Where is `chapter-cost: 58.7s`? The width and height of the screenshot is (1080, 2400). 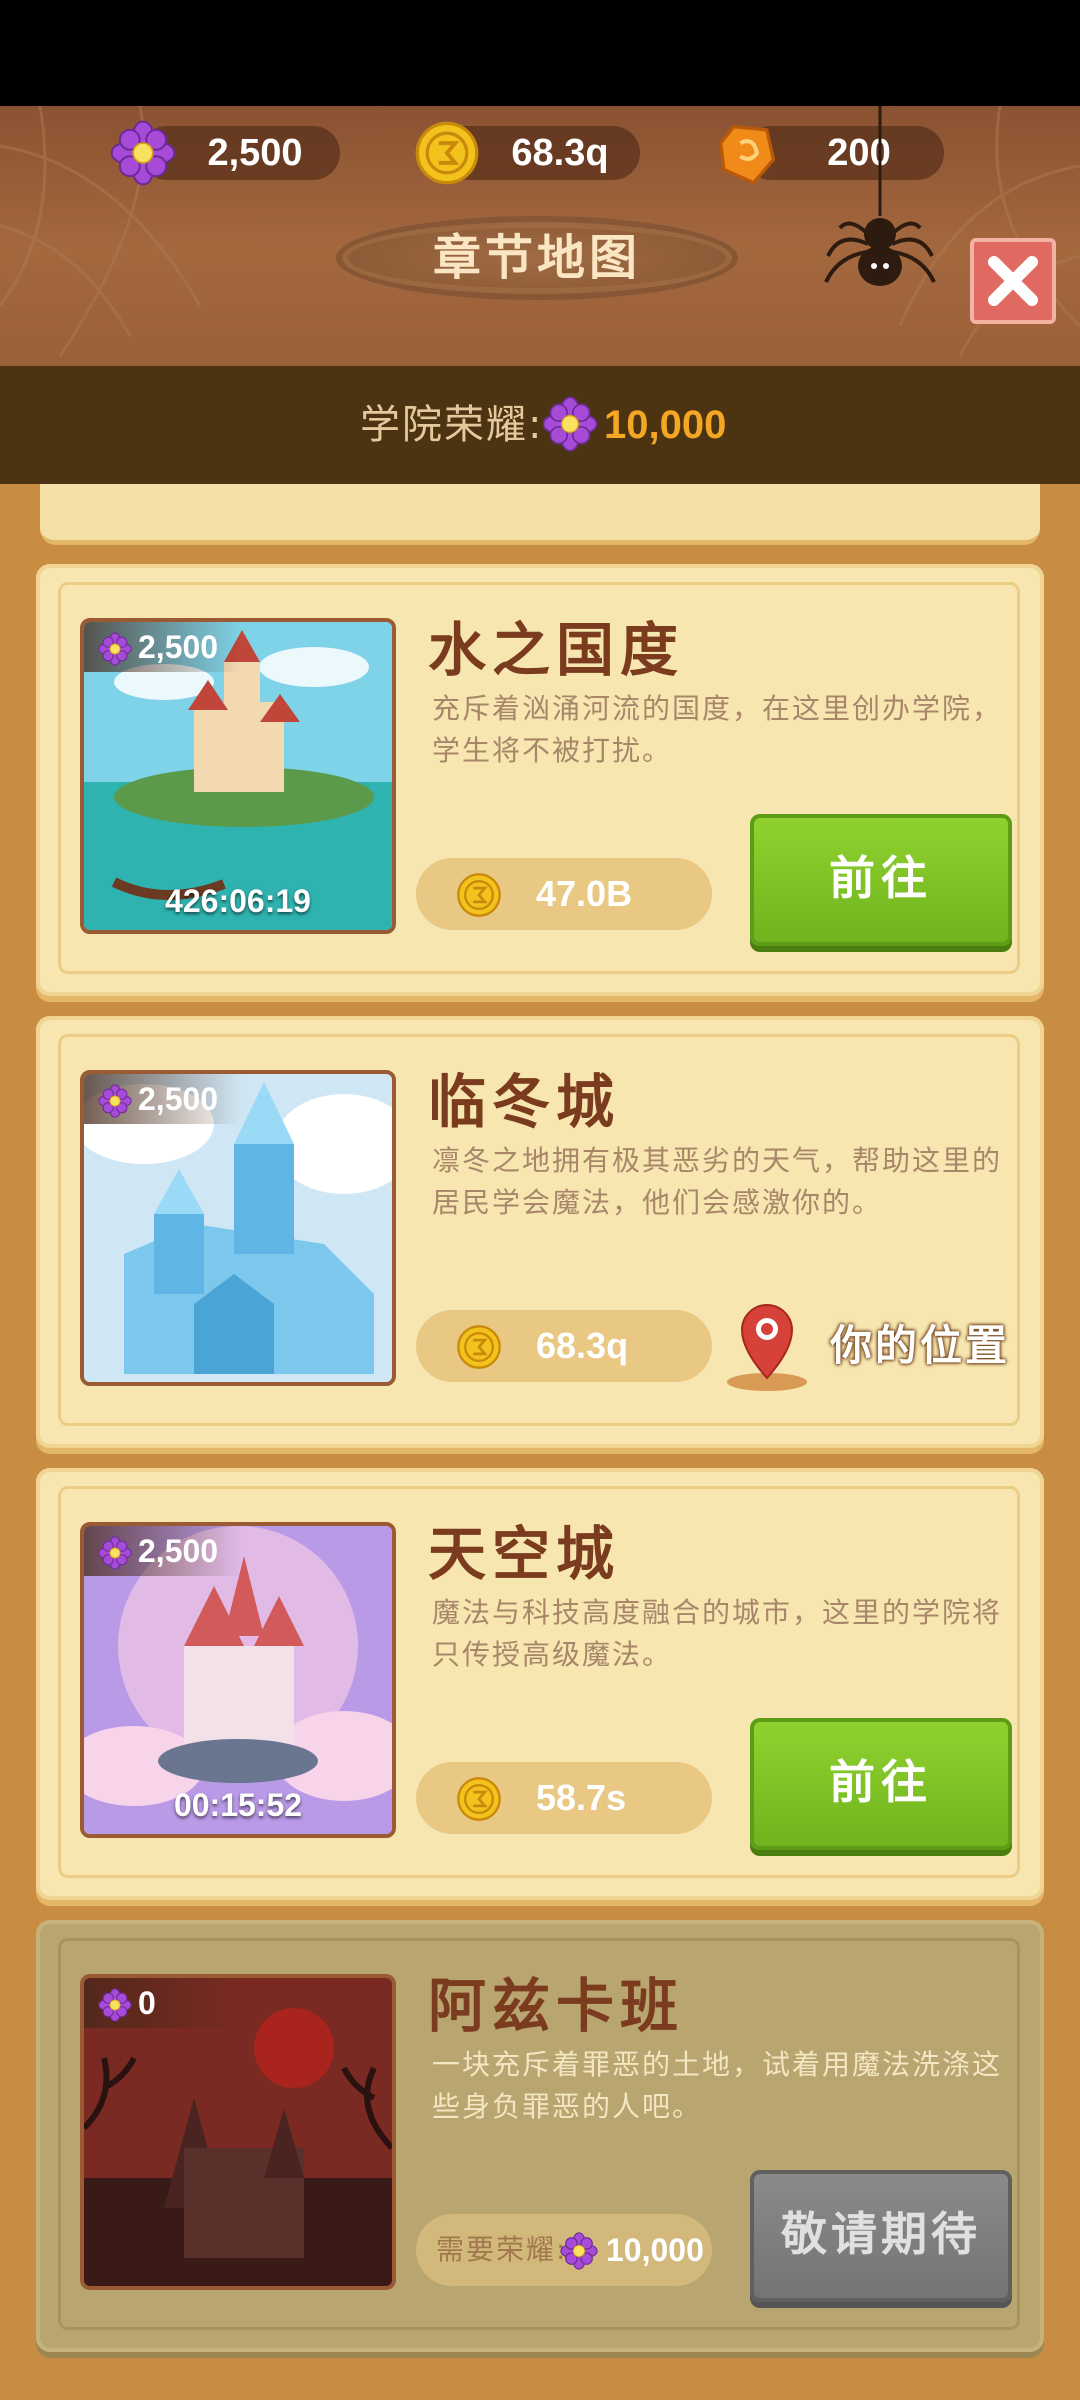
chapter-cost: 58.7s is located at coordinates (564, 1798).